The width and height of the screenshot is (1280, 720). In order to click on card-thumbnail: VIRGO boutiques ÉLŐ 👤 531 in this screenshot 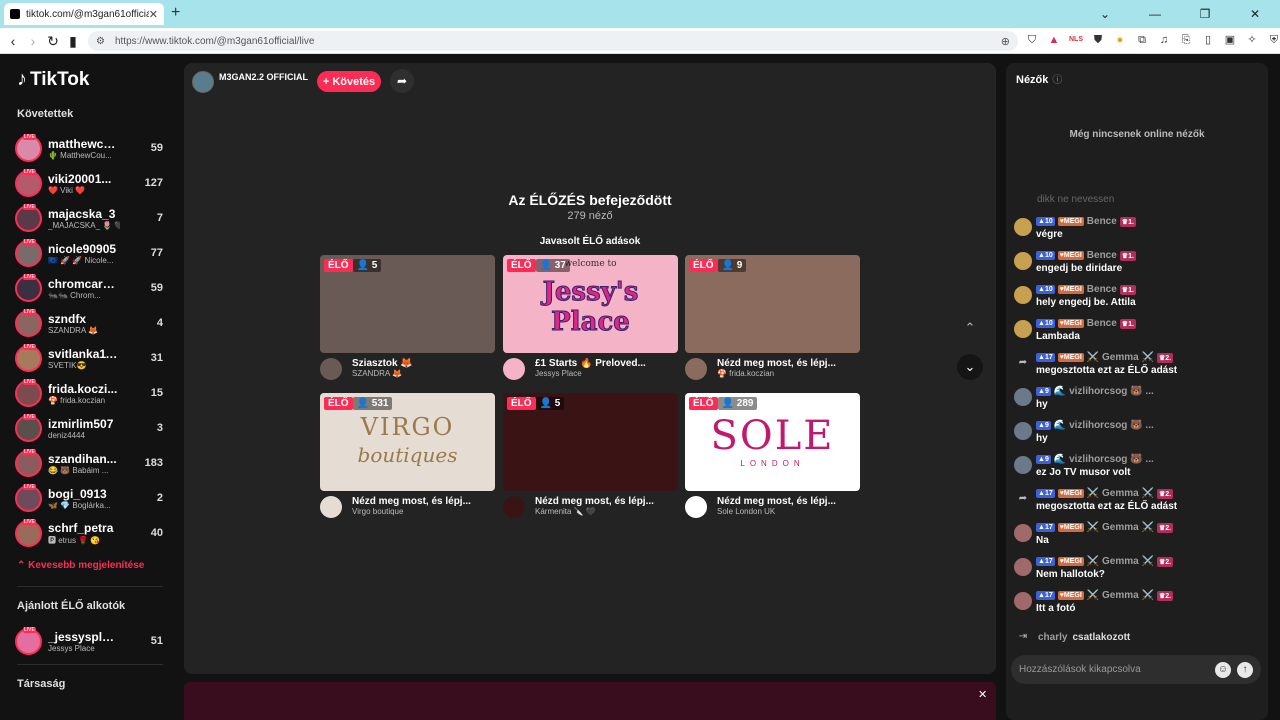, I will do `click(407, 442)`.